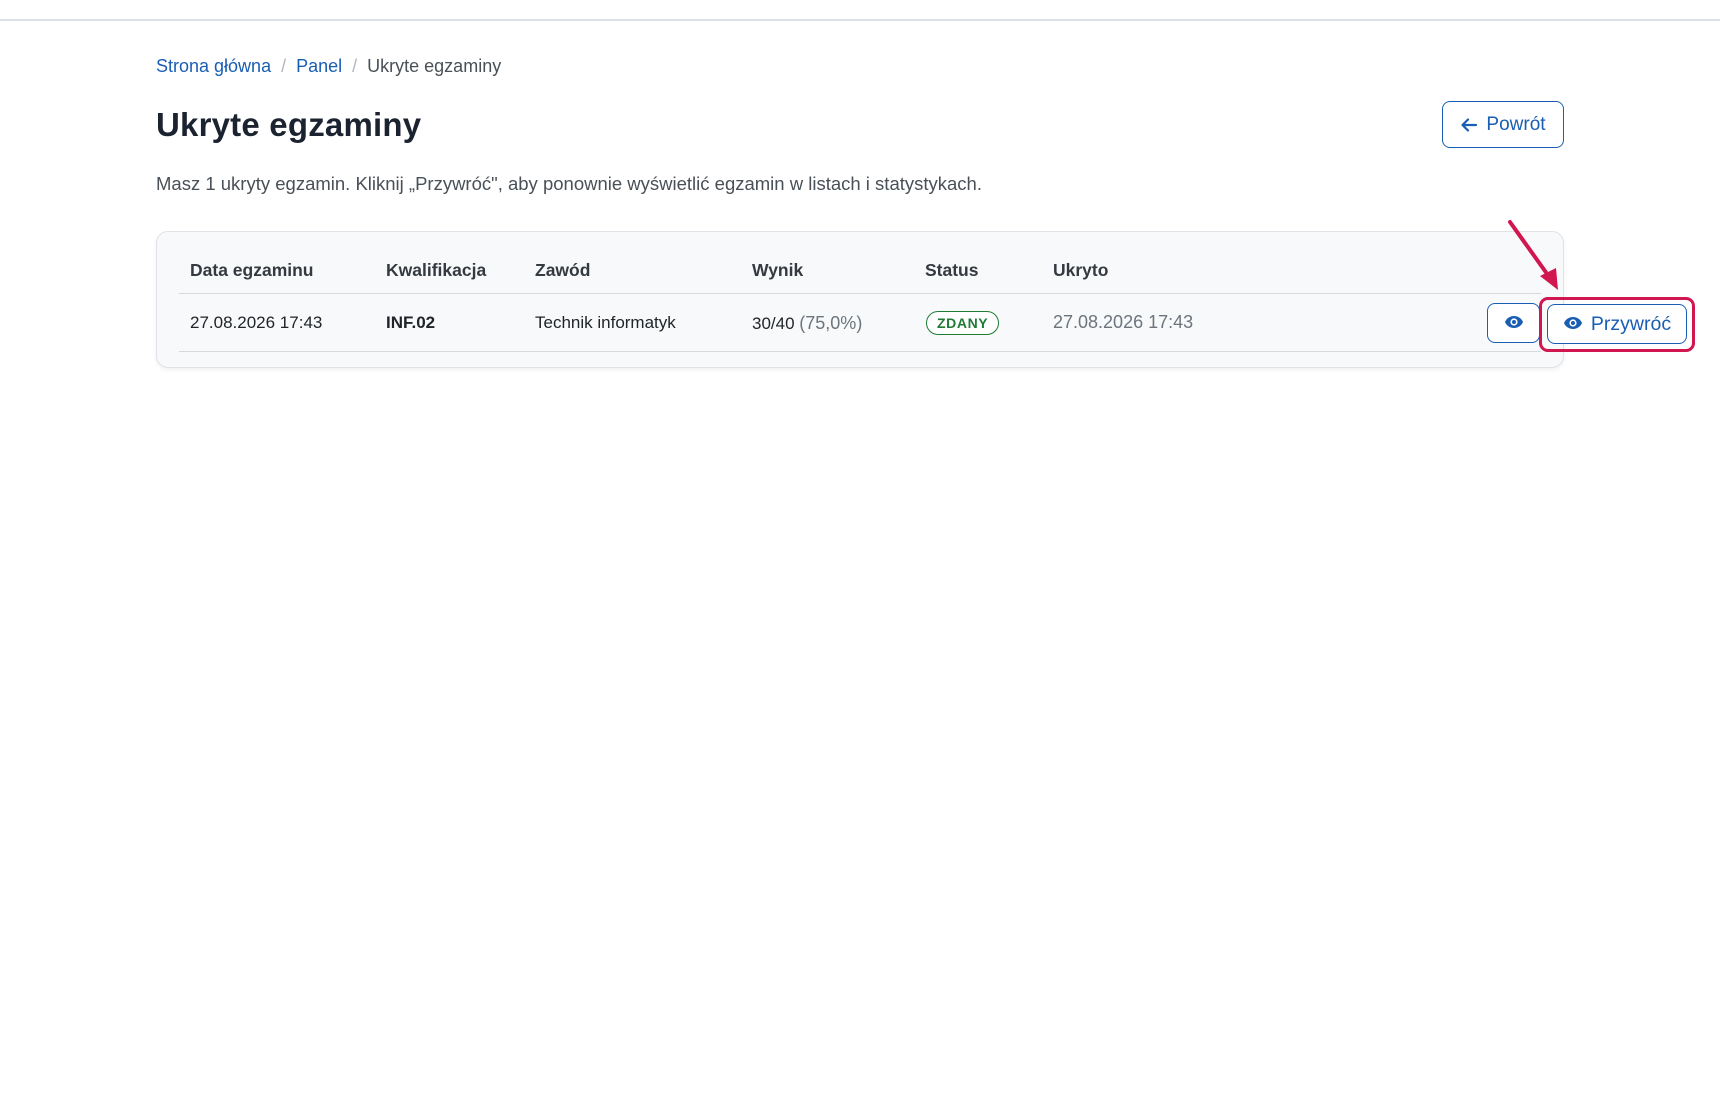 The image size is (1720, 1118). What do you see at coordinates (289, 124) in the screenshot?
I see `page-title: Ukryte egzaminy` at bounding box center [289, 124].